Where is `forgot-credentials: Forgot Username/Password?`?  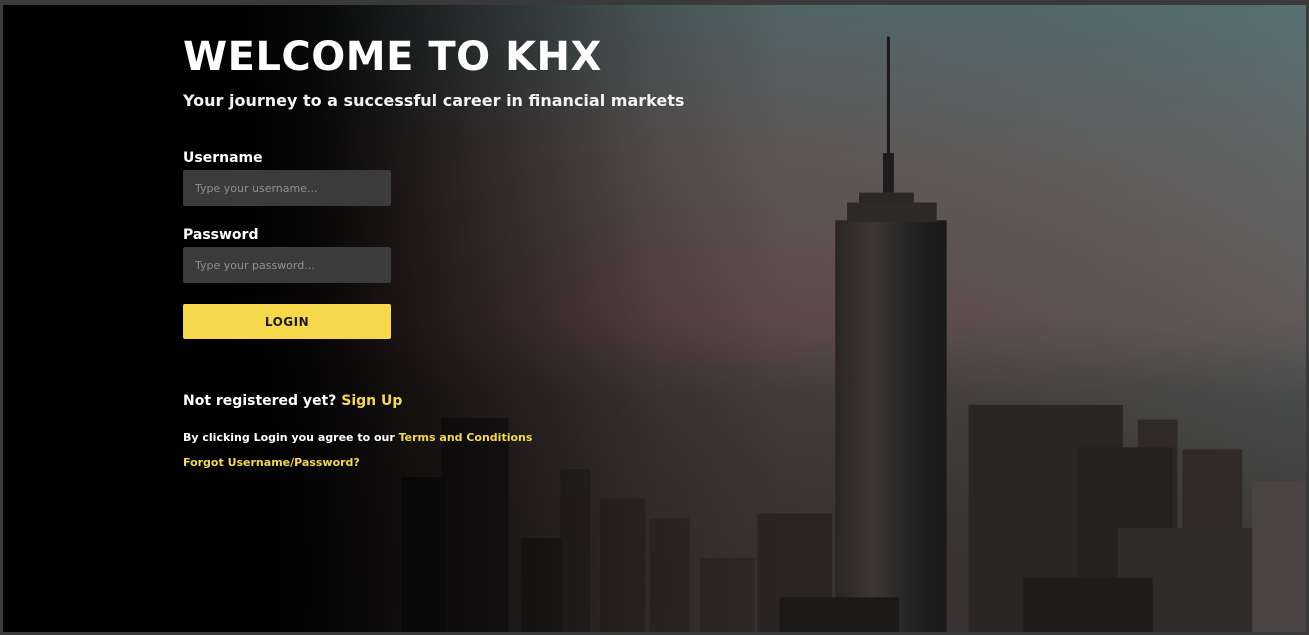
forgot-credentials: Forgot Username/Password? is located at coordinates (443, 462).